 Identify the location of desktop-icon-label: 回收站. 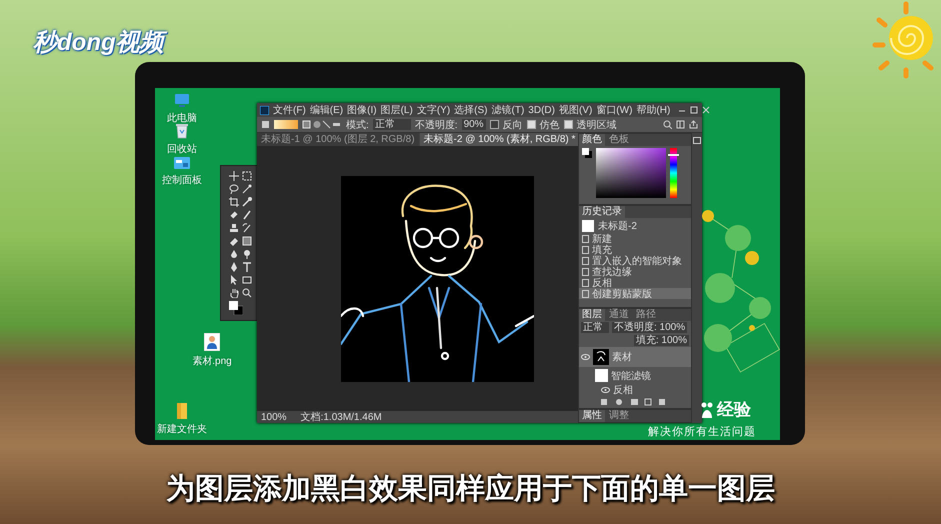
(182, 149).